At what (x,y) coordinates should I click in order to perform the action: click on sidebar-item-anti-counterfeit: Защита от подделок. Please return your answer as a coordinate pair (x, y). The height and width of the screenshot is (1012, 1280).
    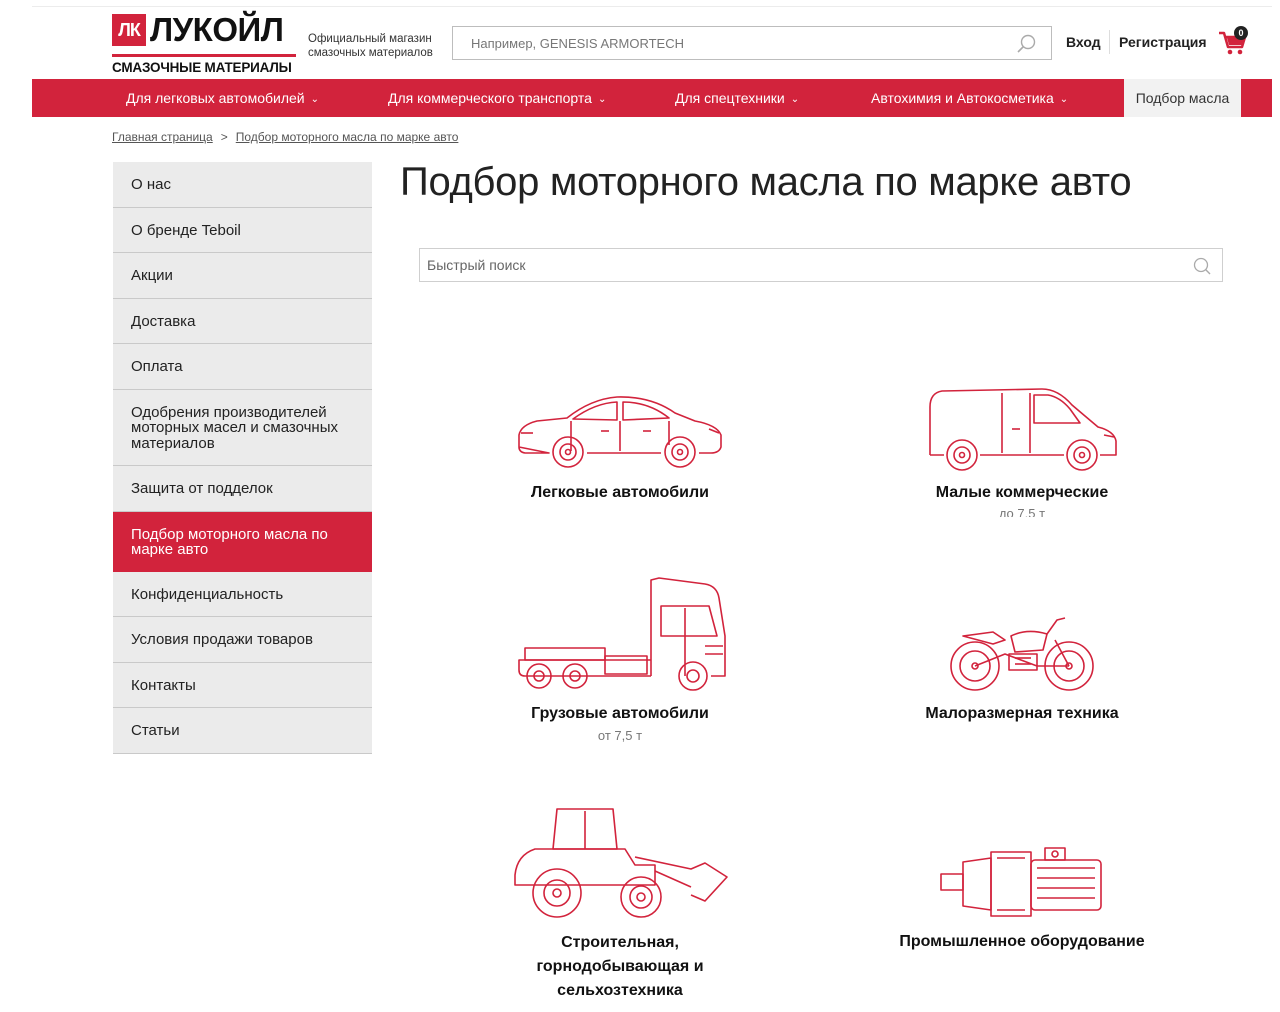
    Looking at the image, I should click on (242, 489).